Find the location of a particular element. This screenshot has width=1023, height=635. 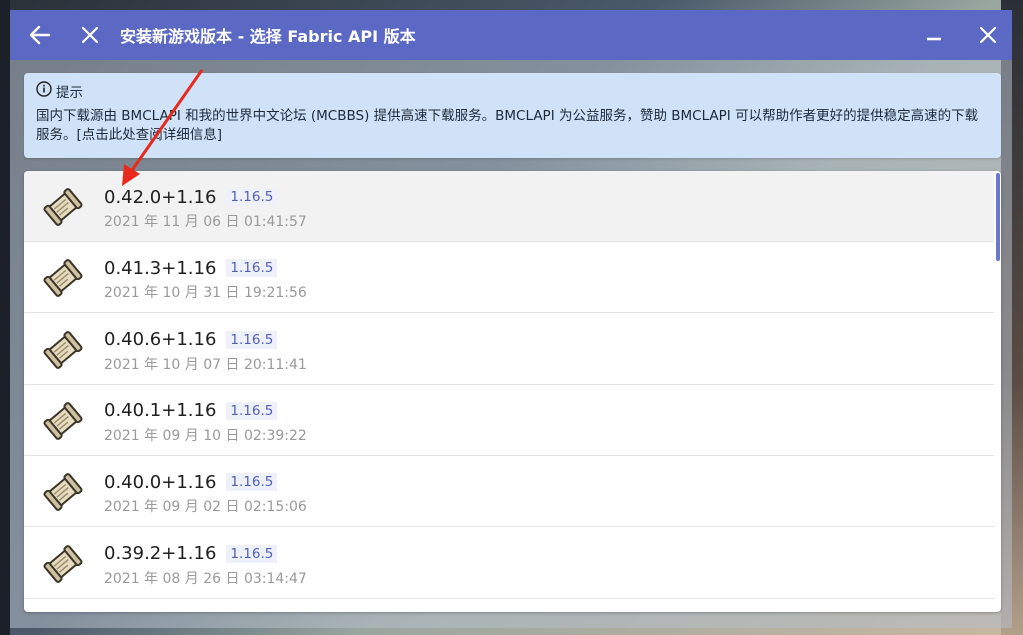

info-icon is located at coordinates (44, 91).